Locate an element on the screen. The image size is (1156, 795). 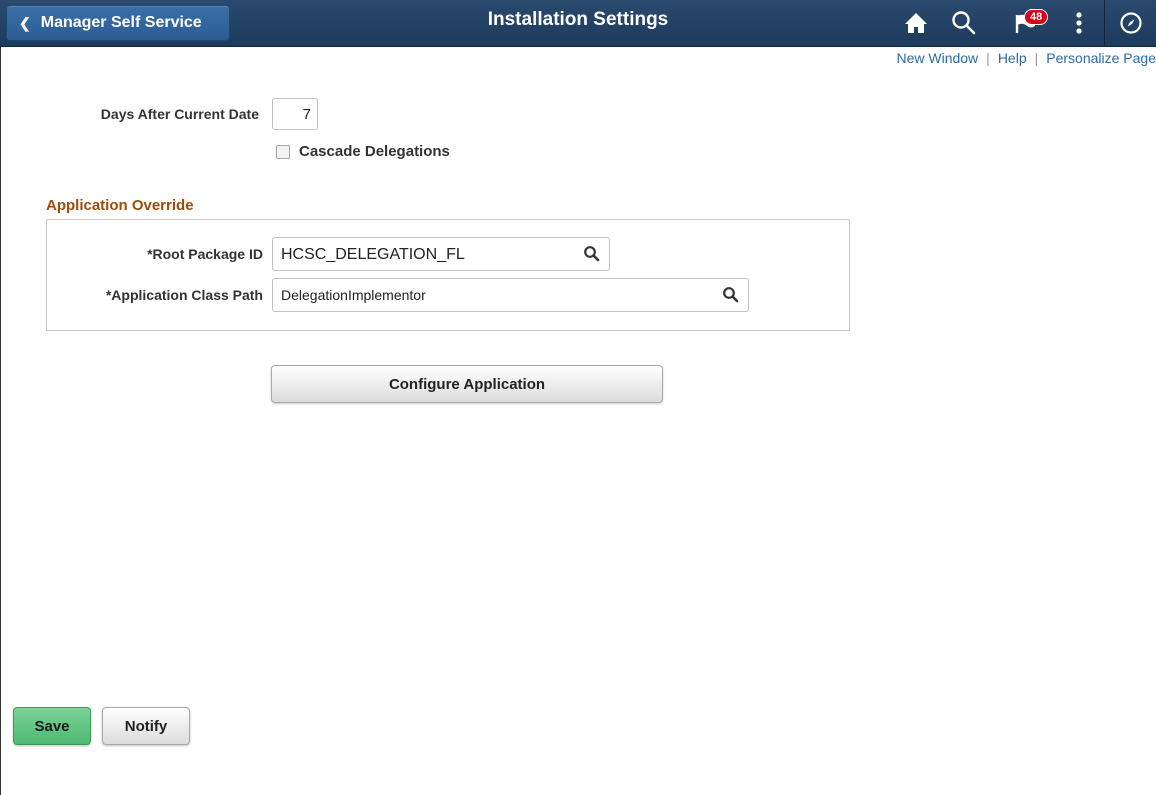
help-link: Help is located at coordinates (1012, 58).